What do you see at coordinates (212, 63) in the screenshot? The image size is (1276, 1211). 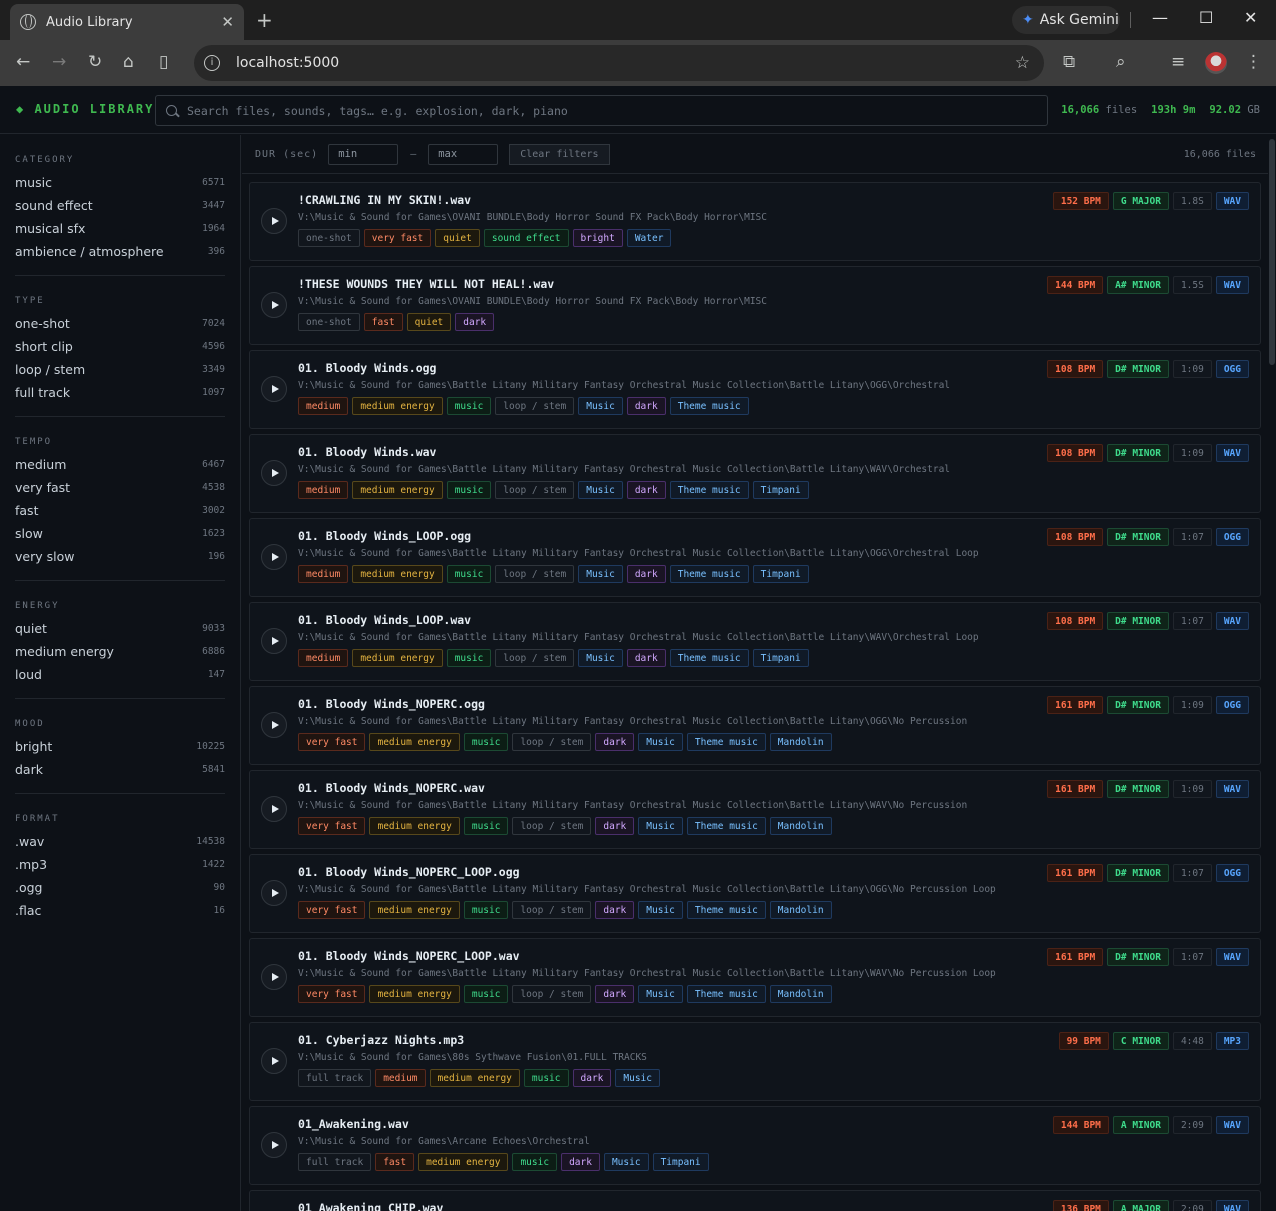 I see `site-info-icon: i` at bounding box center [212, 63].